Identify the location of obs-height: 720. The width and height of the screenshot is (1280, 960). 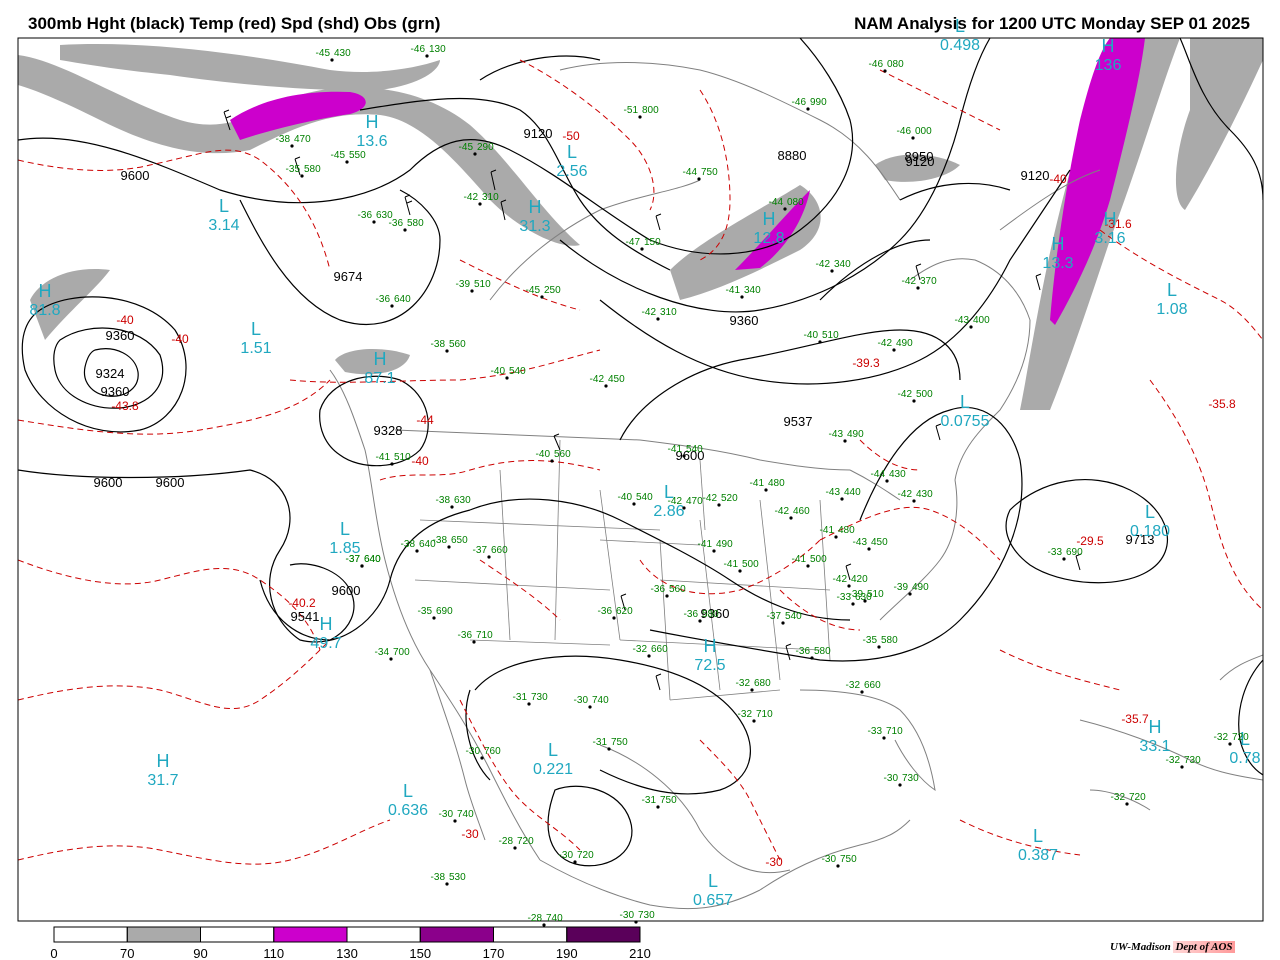
(585, 855).